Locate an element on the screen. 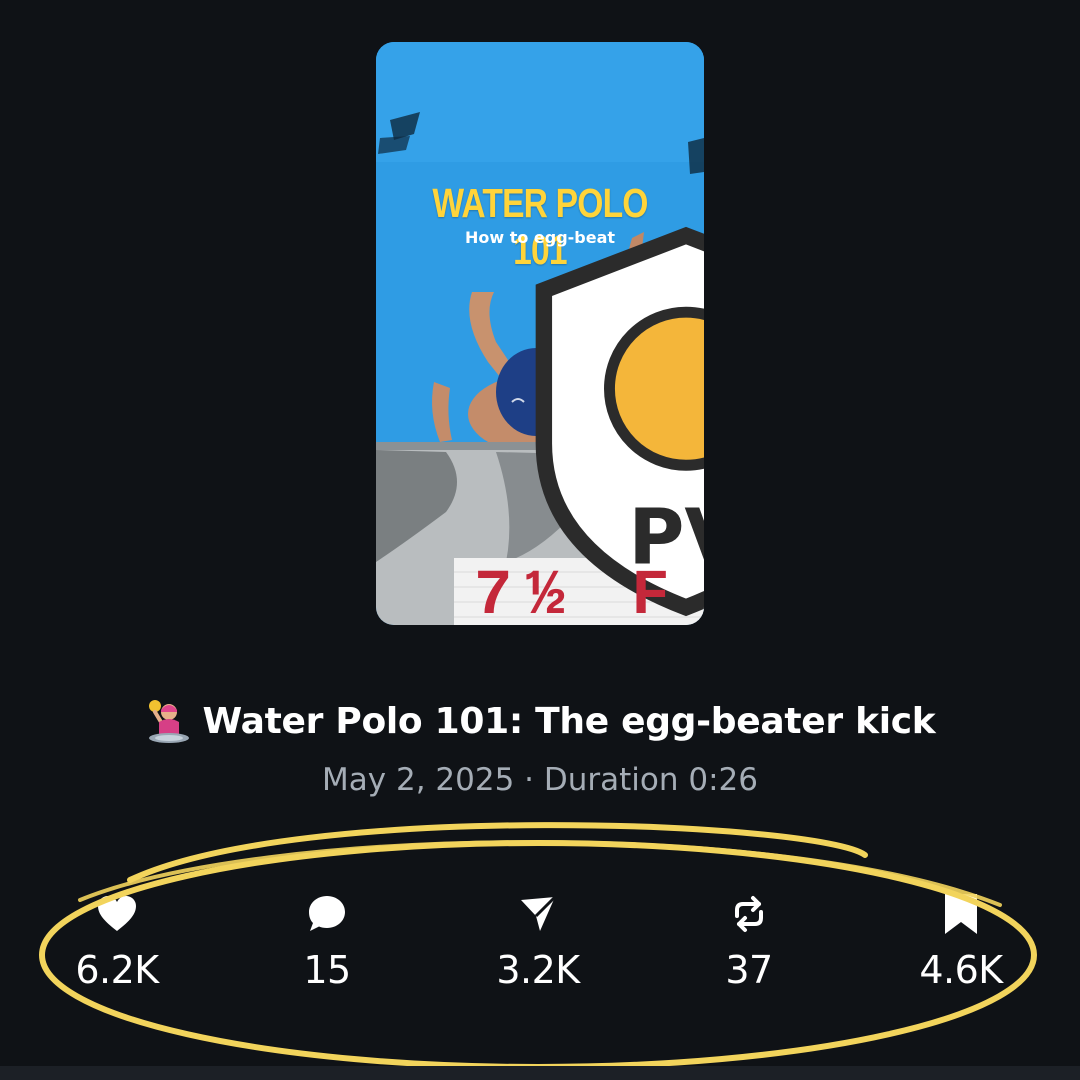  likes-count: 6.2K is located at coordinates (117, 970).